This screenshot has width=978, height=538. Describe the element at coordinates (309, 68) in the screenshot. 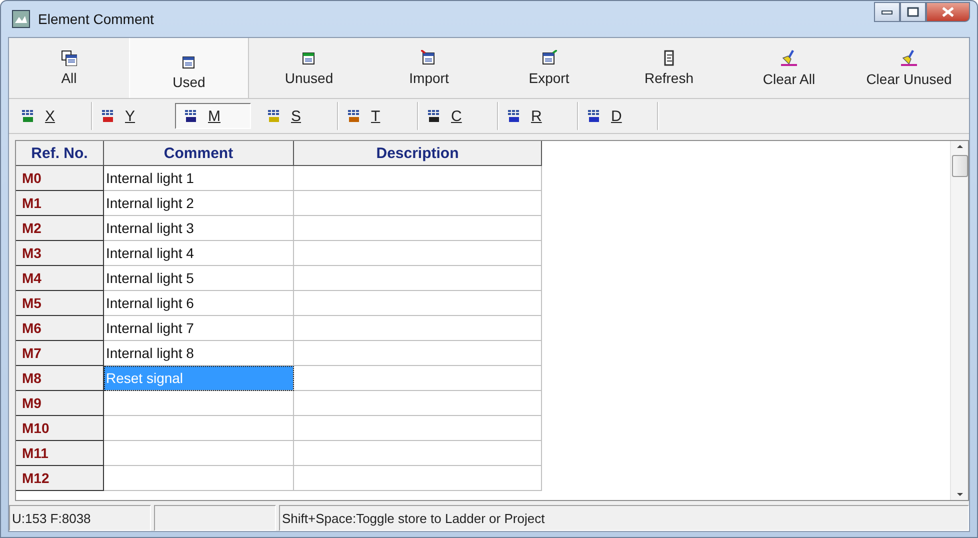

I see `toolbar-button: Unused` at that location.